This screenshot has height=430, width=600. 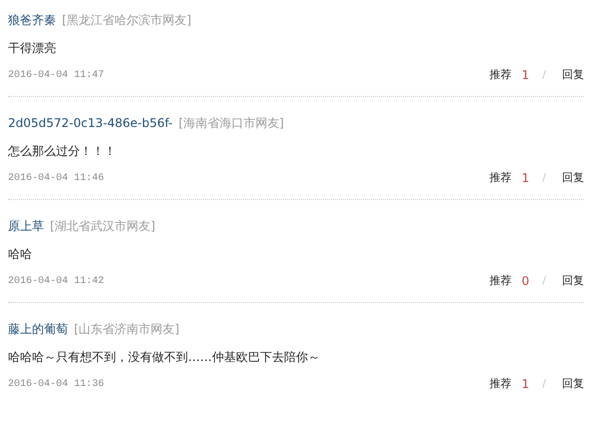 What do you see at coordinates (62, 151) in the screenshot?
I see `comment-text: 怎么那么过分！！！` at bounding box center [62, 151].